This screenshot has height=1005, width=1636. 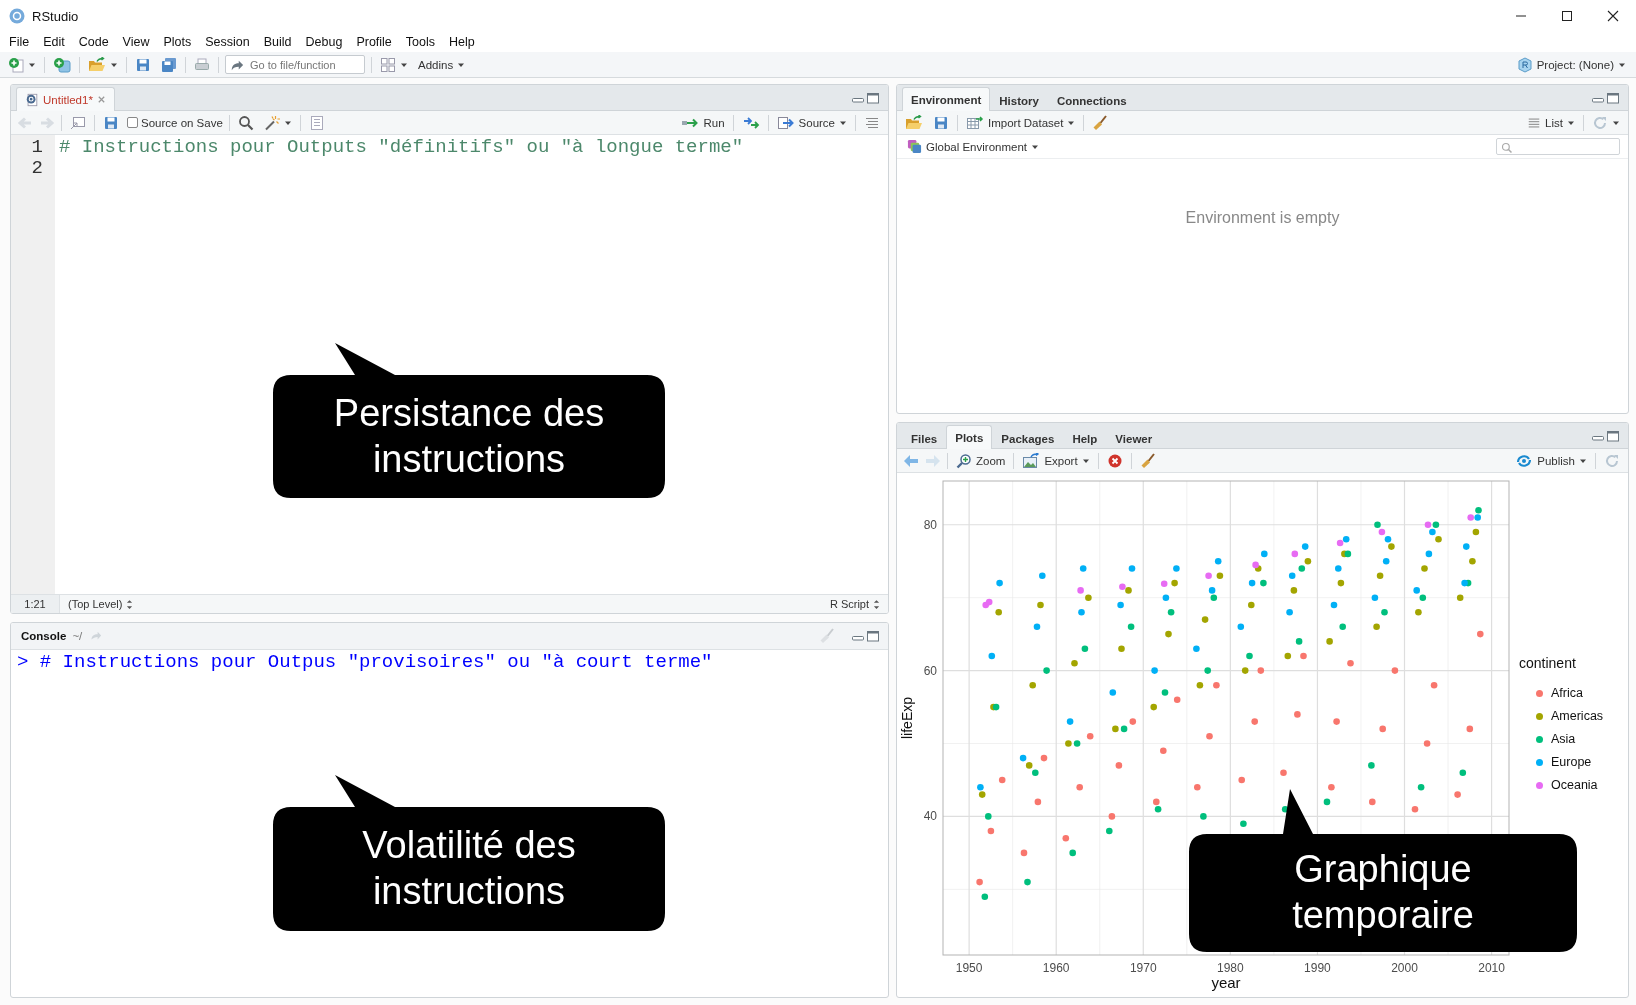 What do you see at coordinates (182, 122) in the screenshot?
I see `checkbox-label: Source on Save` at bounding box center [182, 122].